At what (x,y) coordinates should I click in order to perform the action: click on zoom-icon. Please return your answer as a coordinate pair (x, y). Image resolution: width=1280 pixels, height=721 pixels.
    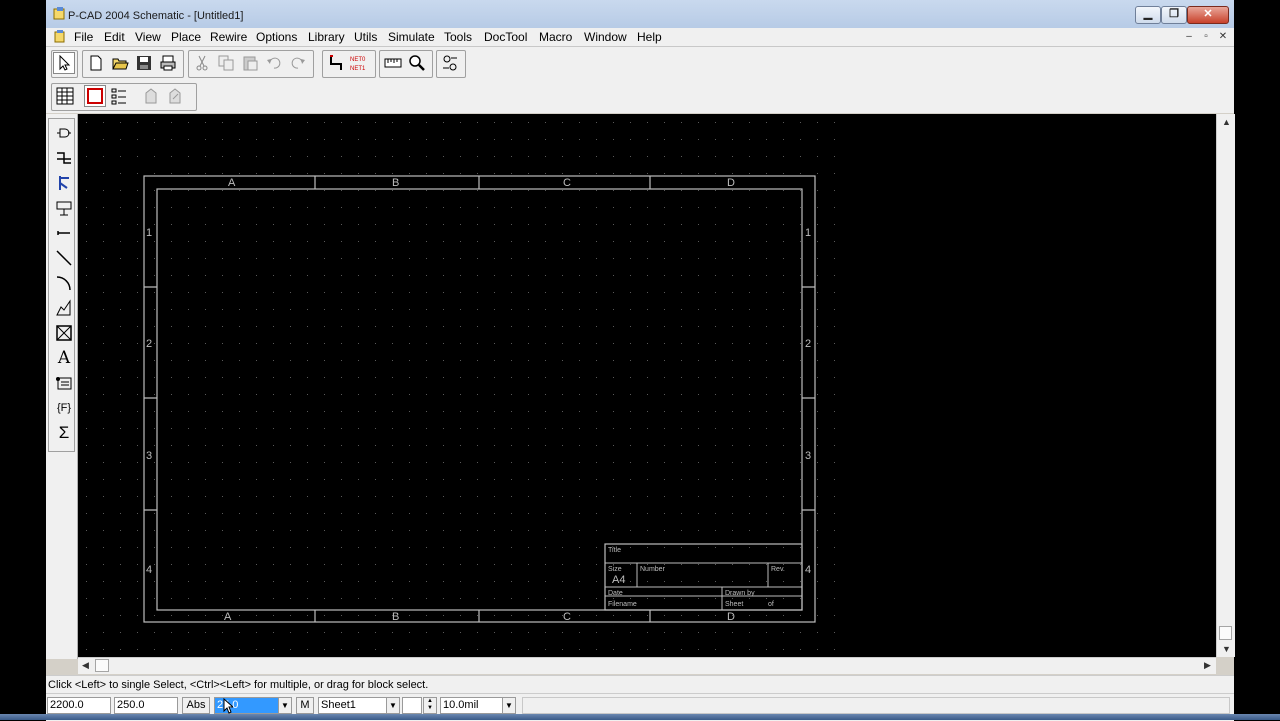
    Looking at the image, I should click on (417, 63).